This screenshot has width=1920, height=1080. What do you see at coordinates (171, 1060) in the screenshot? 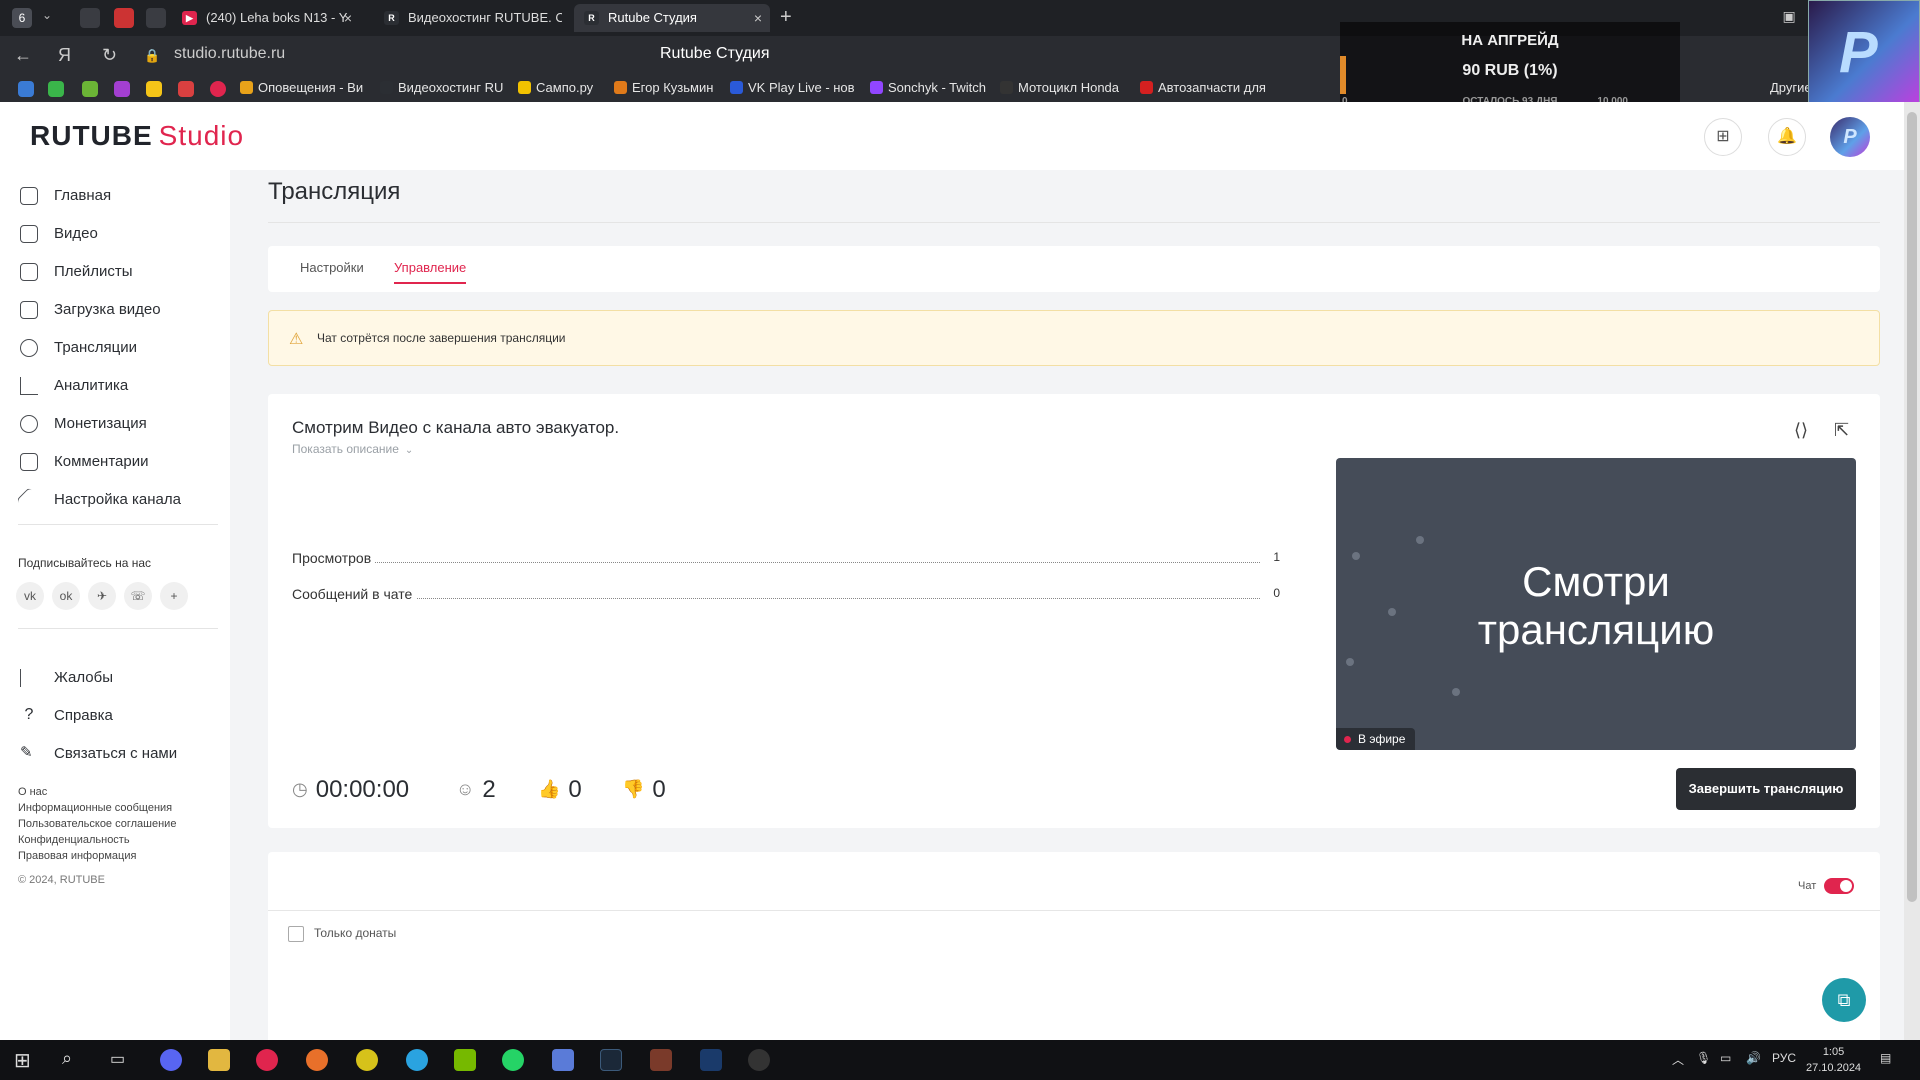
I see `discord-icon` at bounding box center [171, 1060].